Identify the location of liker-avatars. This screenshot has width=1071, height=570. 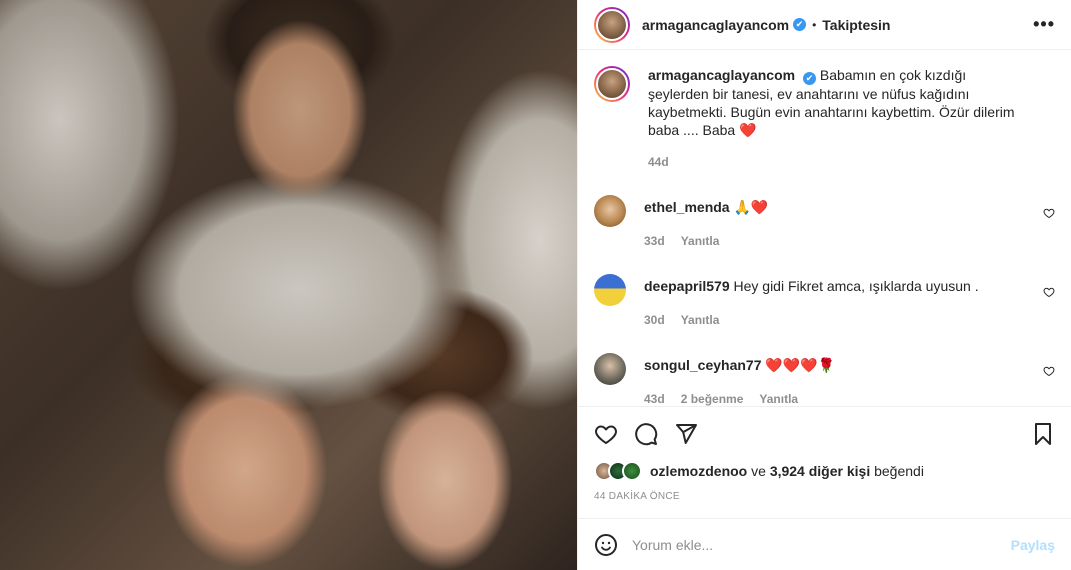
(618, 471).